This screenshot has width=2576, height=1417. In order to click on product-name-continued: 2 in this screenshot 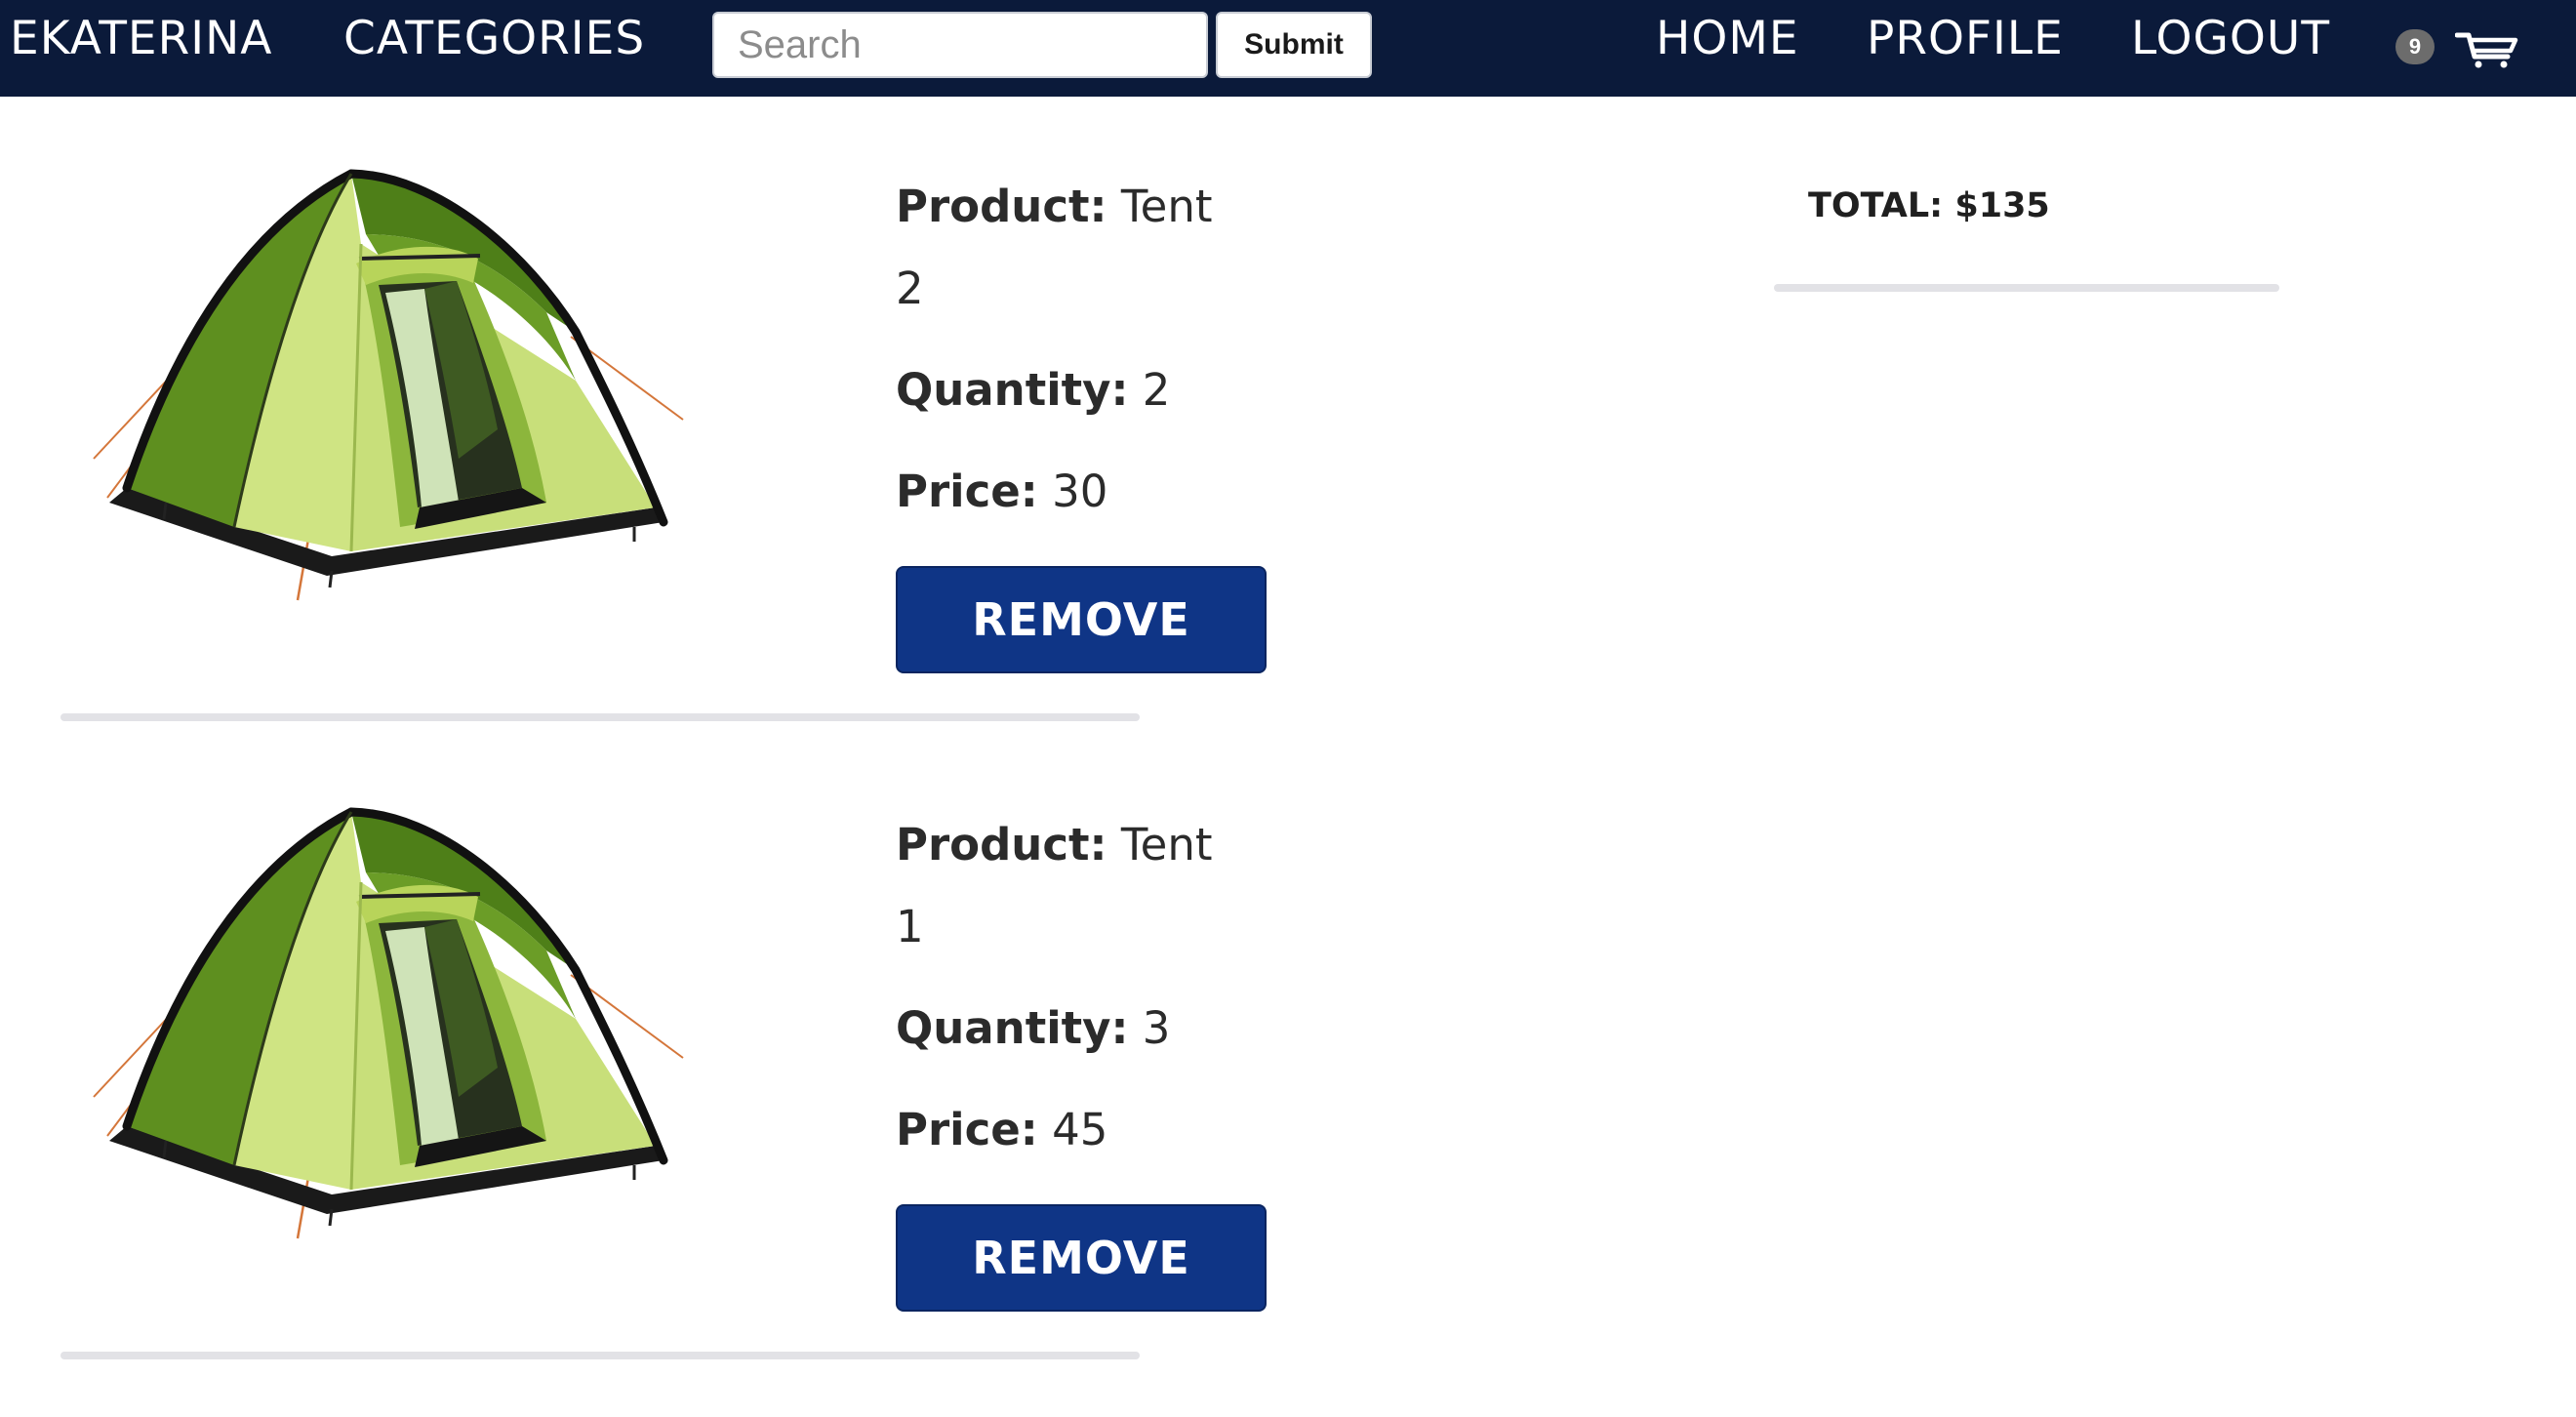, I will do `click(910, 288)`.